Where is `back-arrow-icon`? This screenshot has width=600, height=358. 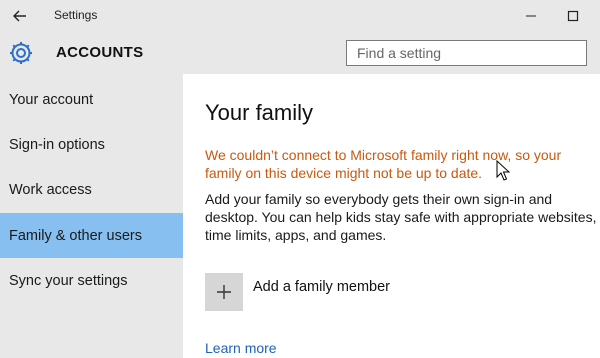 back-arrow-icon is located at coordinates (19, 16).